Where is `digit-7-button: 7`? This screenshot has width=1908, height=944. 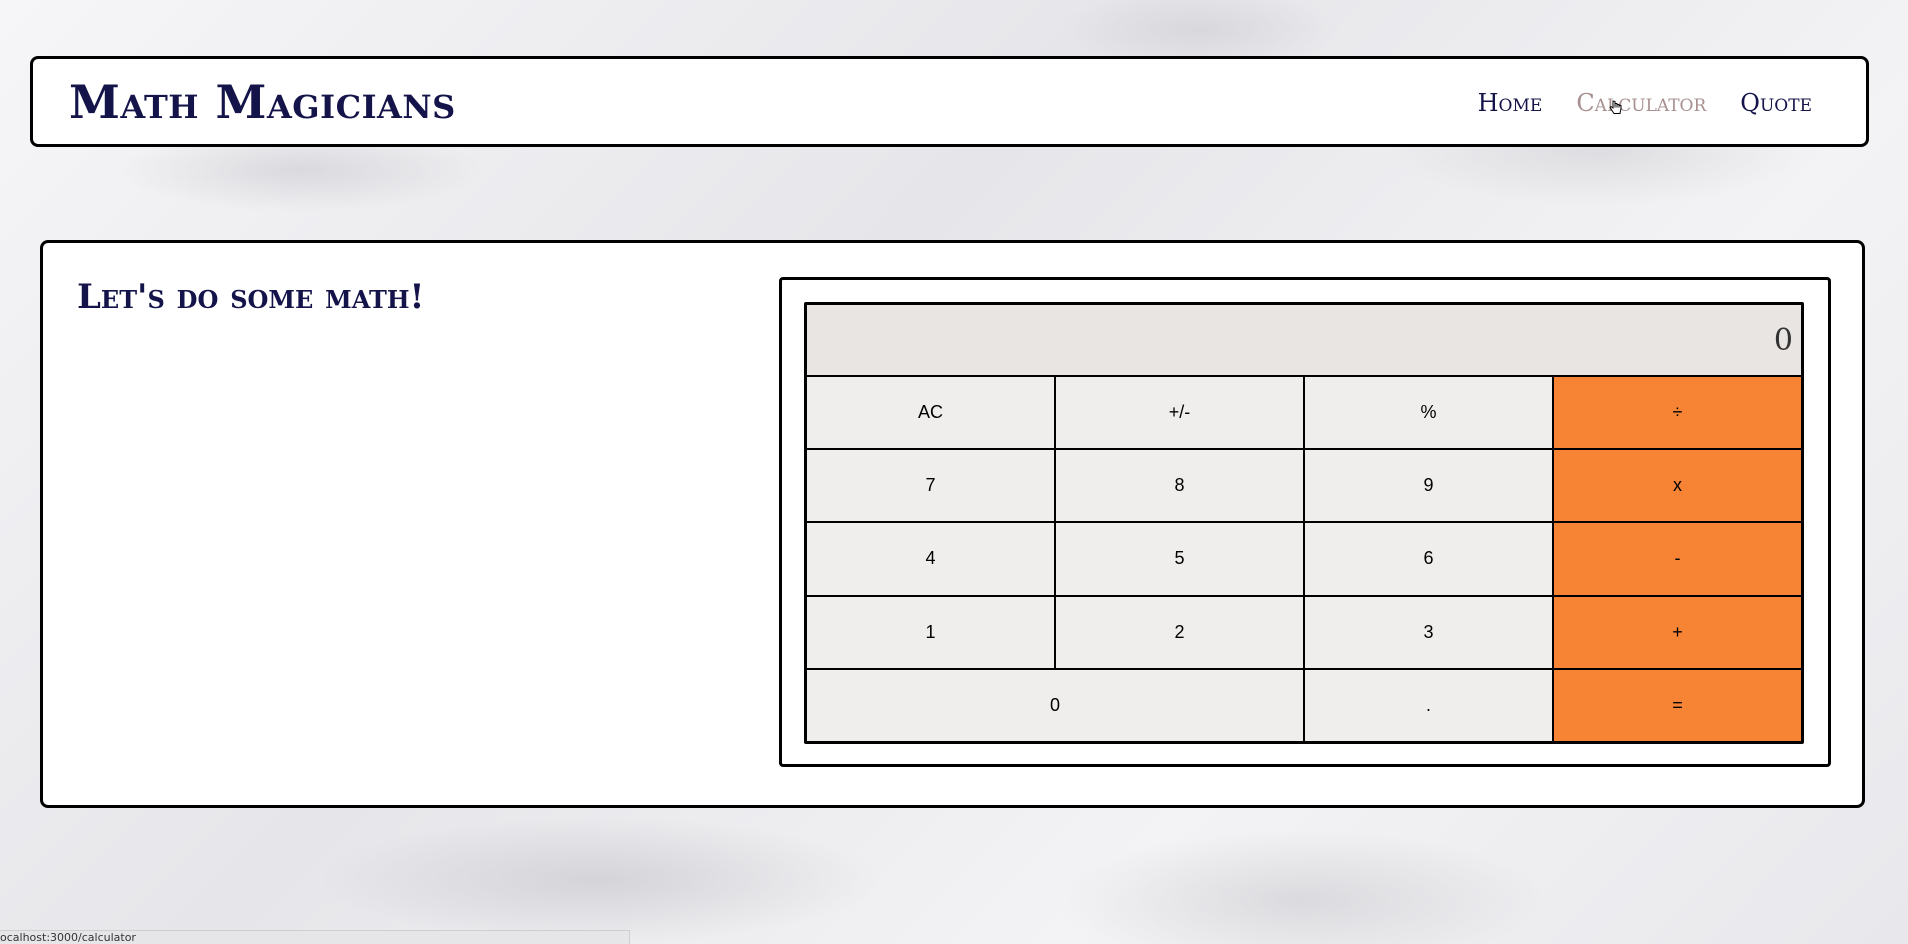
digit-7-button: 7 is located at coordinates (930, 486).